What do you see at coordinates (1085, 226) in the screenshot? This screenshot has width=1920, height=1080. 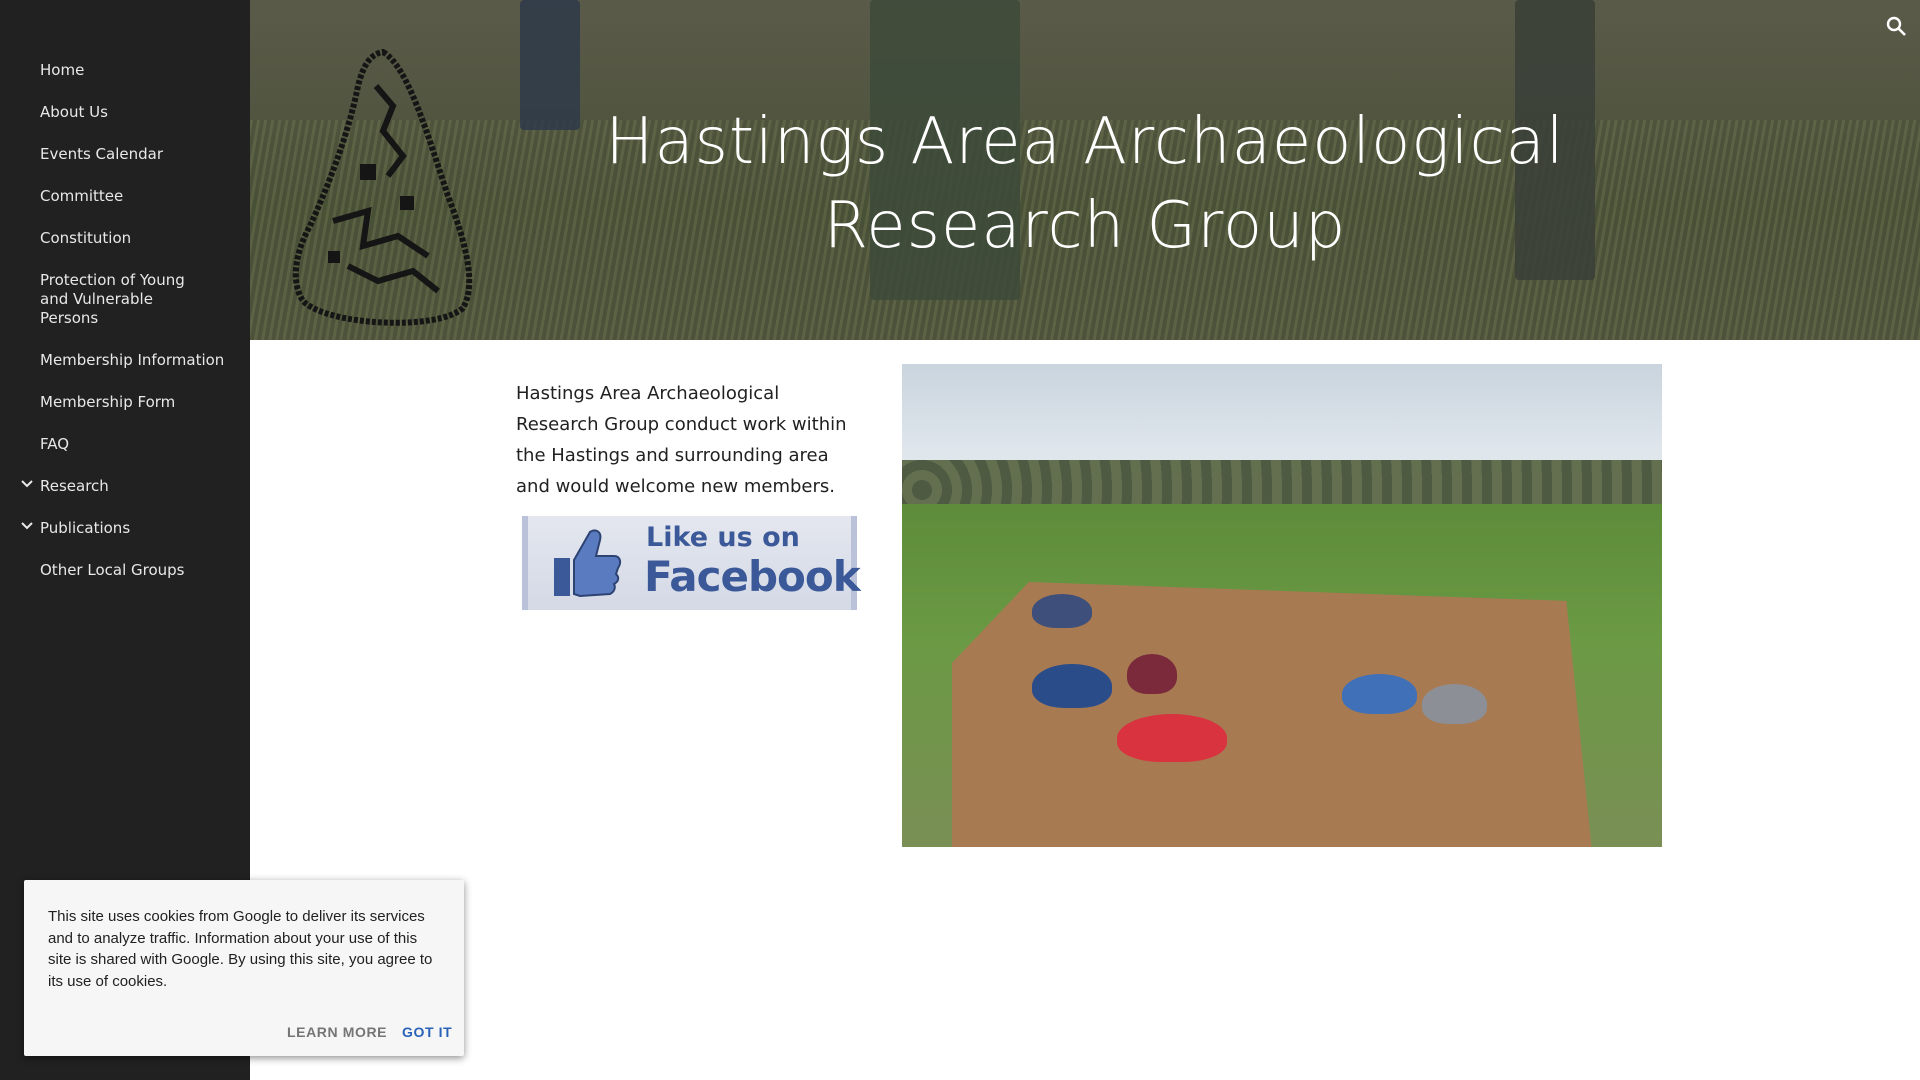 I see `site-title-line2: Research Group` at bounding box center [1085, 226].